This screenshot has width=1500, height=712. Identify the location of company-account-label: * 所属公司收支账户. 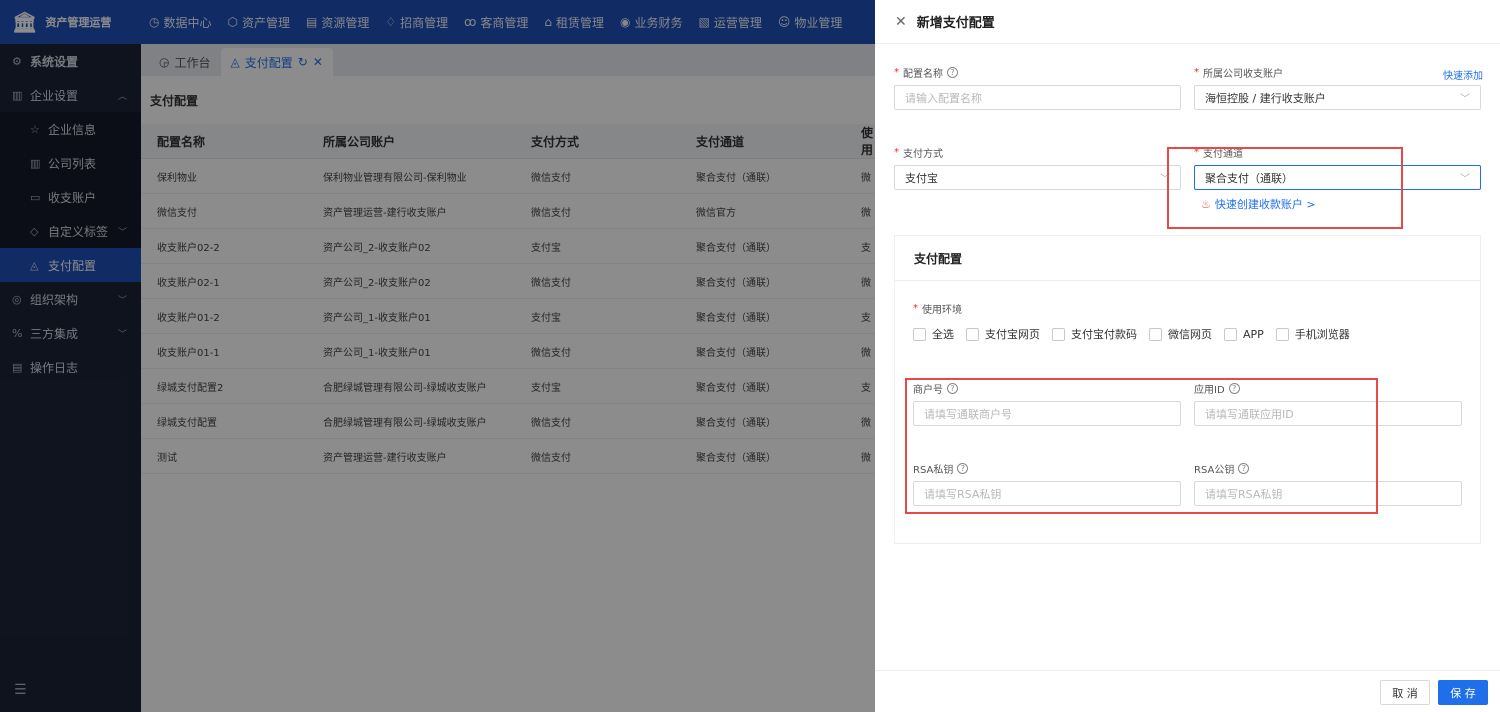
(1238, 73).